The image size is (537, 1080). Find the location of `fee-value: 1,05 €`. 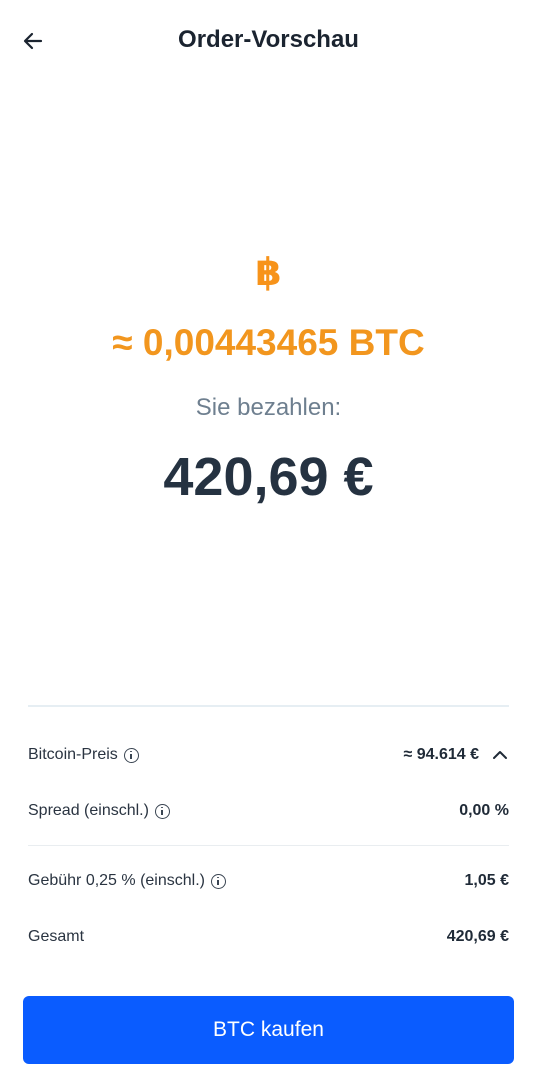

fee-value: 1,05 € is located at coordinates (486, 880).